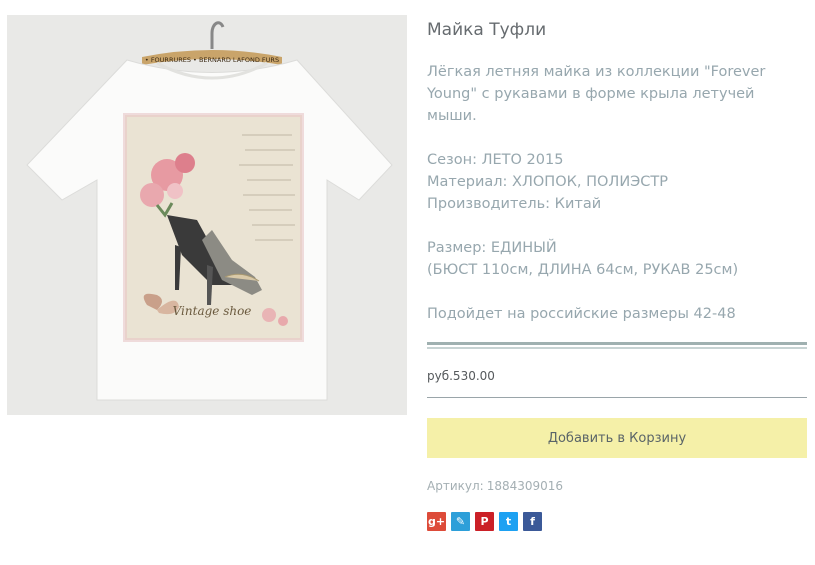 Image resolution: width=815 pixels, height=565 pixels. Describe the element at coordinates (591, 94) in the screenshot. I see `description-line: Young" с рукавами в форме крыла летучей` at that location.